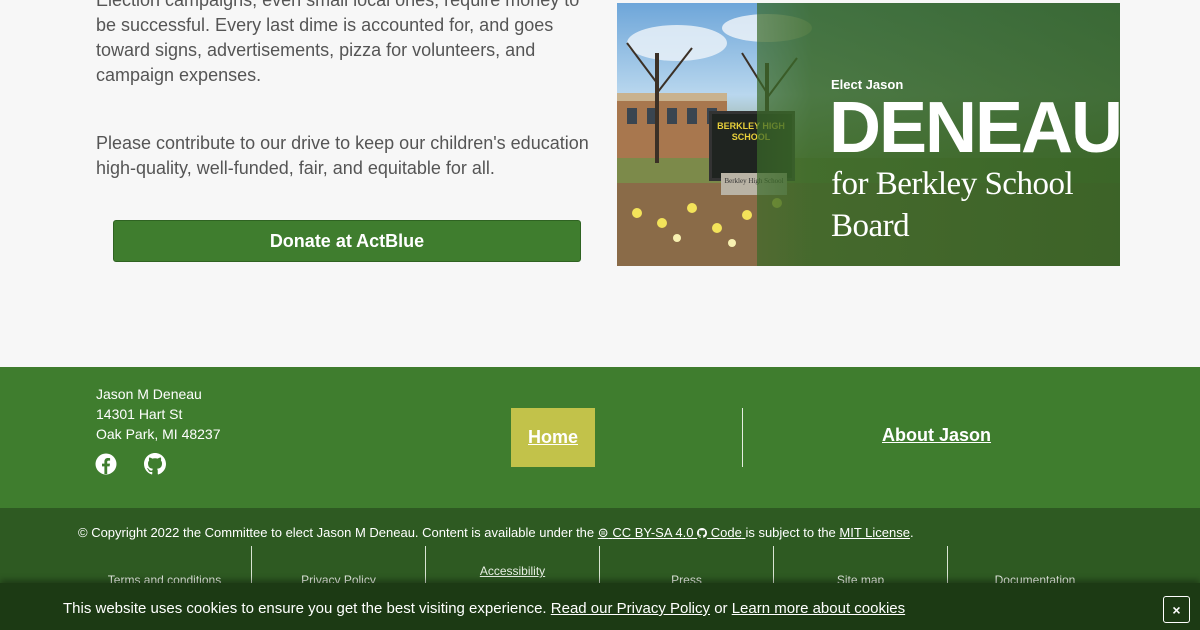  I want to click on banner-subtitle: for Berkley School Board, so click(952, 205).